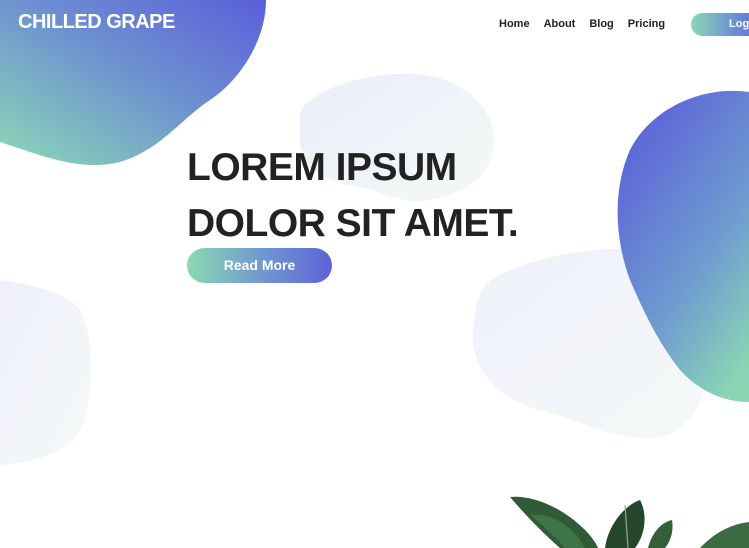 This screenshot has width=749, height=548. I want to click on plant-leaves-image, so click(629, 522).